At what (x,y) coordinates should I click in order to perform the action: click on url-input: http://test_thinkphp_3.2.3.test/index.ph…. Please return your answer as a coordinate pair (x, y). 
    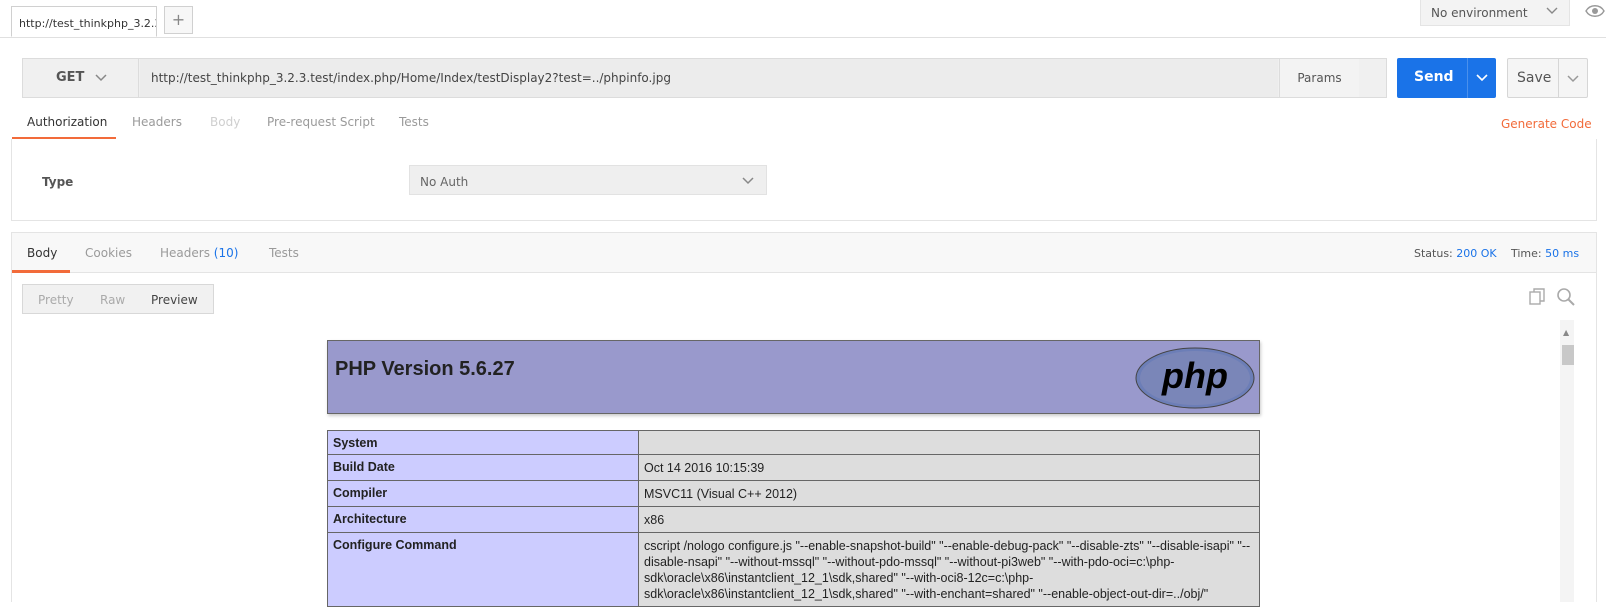
    Looking at the image, I should click on (709, 78).